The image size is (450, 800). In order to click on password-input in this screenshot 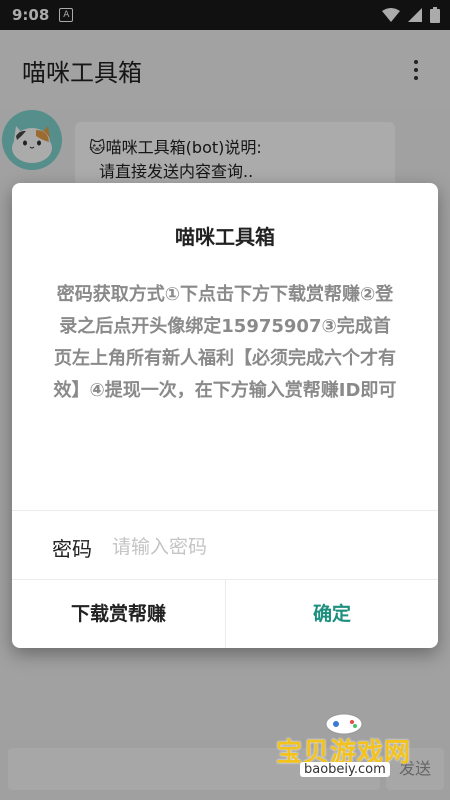, I will do `click(262, 547)`.